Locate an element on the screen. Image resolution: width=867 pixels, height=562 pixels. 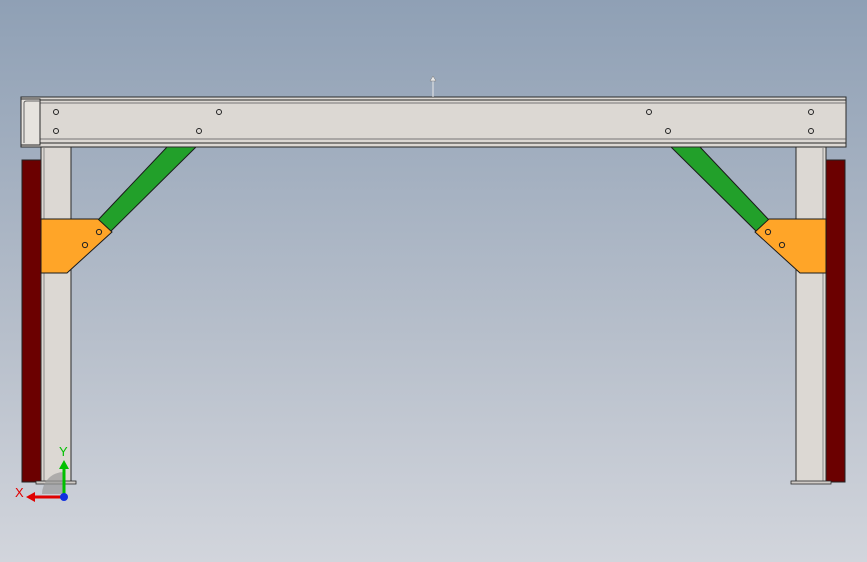
right-diagonal-brace is located at coordinates (719, 189).